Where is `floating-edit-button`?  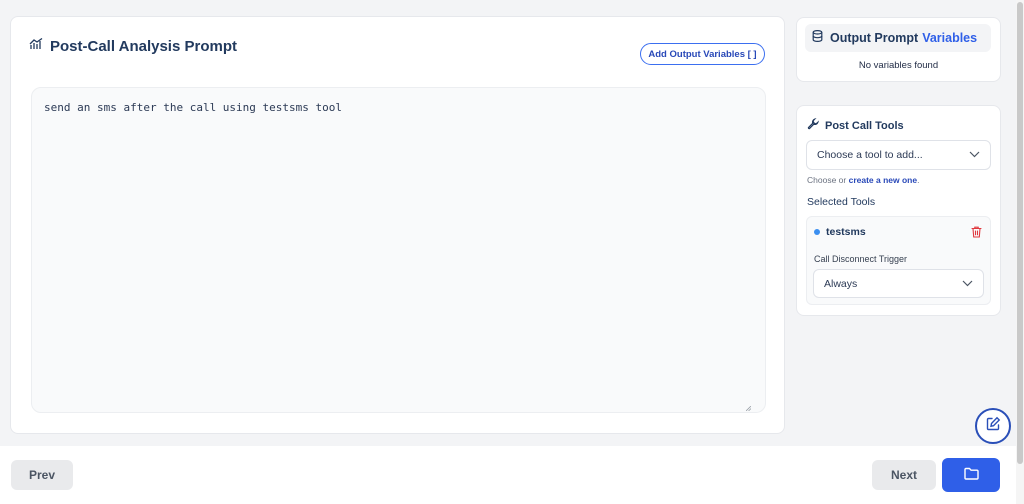 floating-edit-button is located at coordinates (993, 426).